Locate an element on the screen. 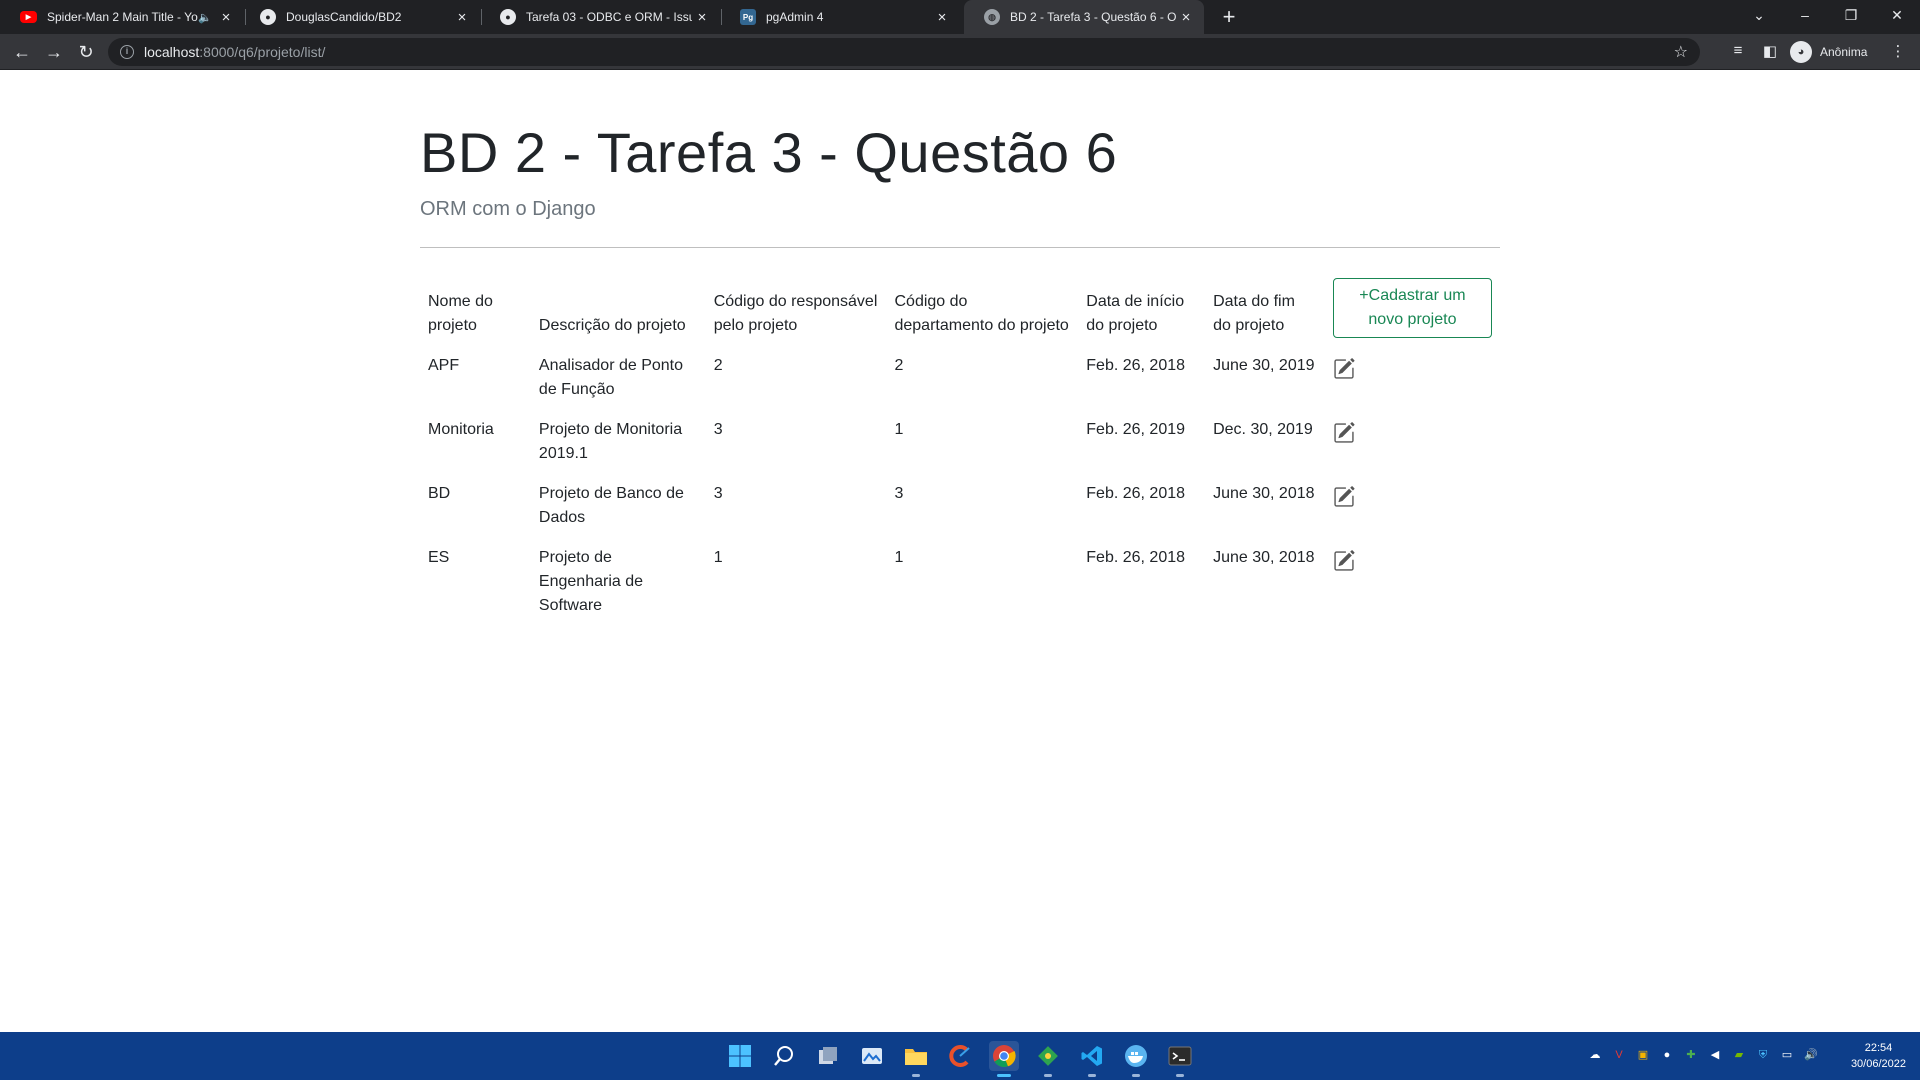 The width and height of the screenshot is (1920, 1080). back-arrow-icon: ← is located at coordinates (22, 52).